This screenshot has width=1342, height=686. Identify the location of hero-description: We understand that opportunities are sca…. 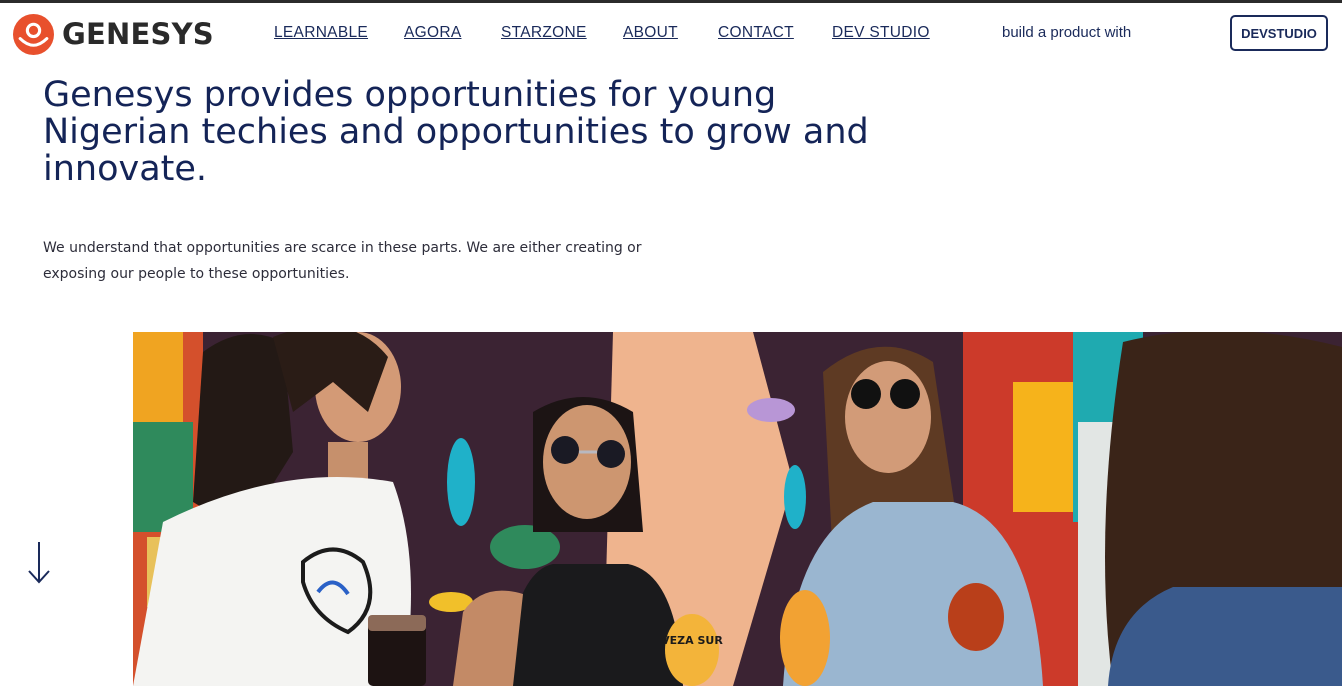
(342, 261).